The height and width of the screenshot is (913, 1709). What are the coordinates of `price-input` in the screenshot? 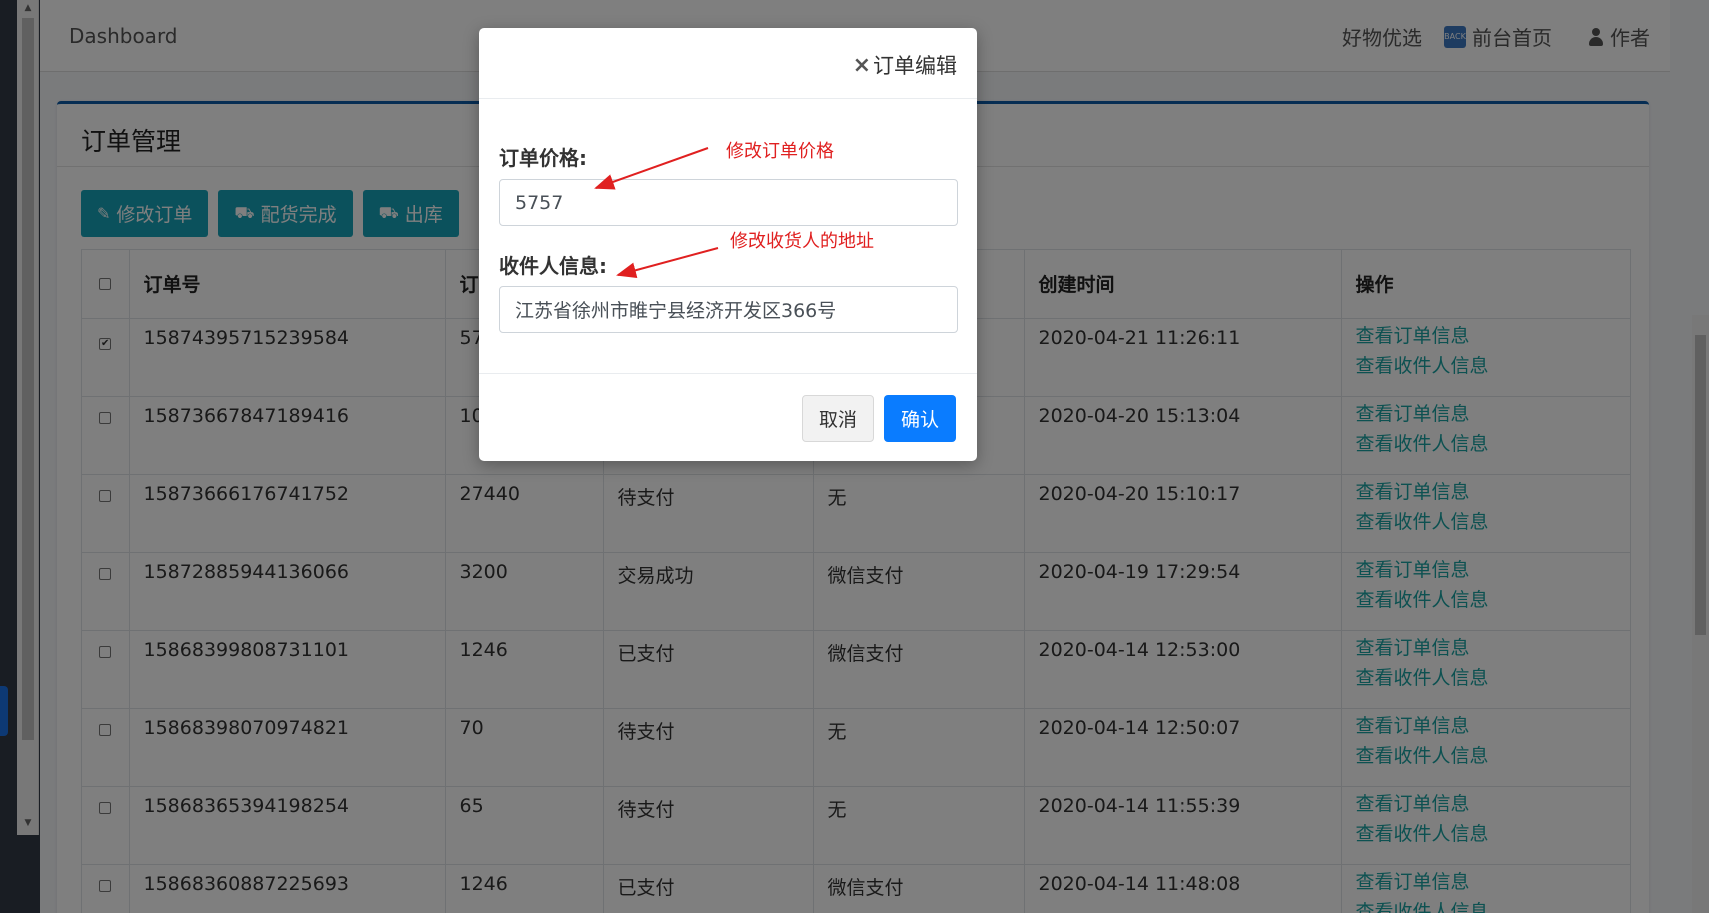 It's located at (728, 202).